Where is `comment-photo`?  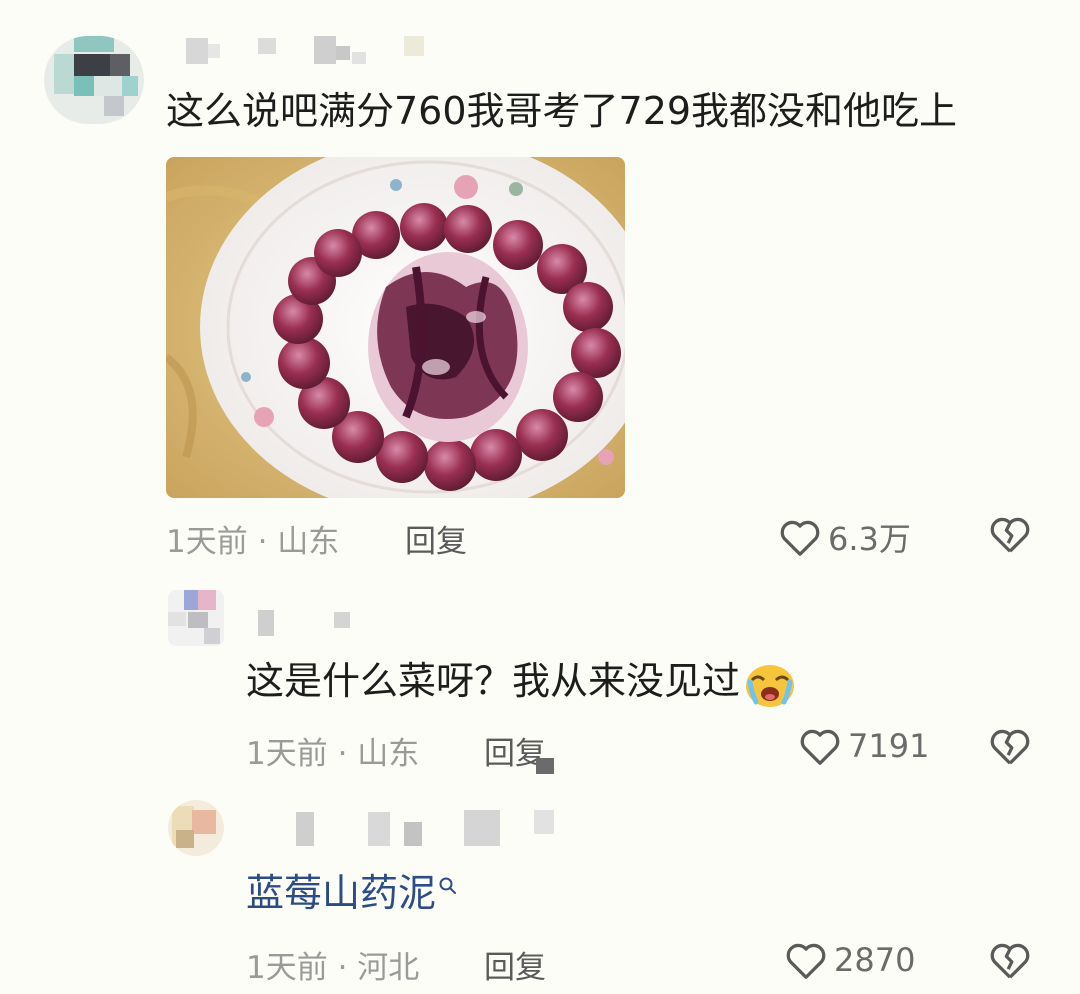
comment-photo is located at coordinates (395, 327).